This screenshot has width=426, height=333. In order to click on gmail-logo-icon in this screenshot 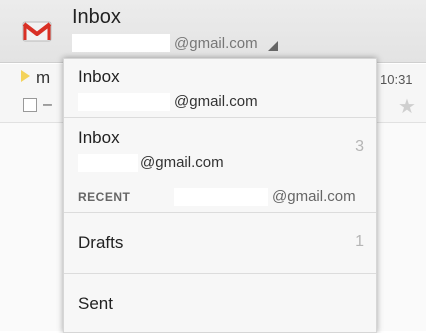, I will do `click(37, 31)`.